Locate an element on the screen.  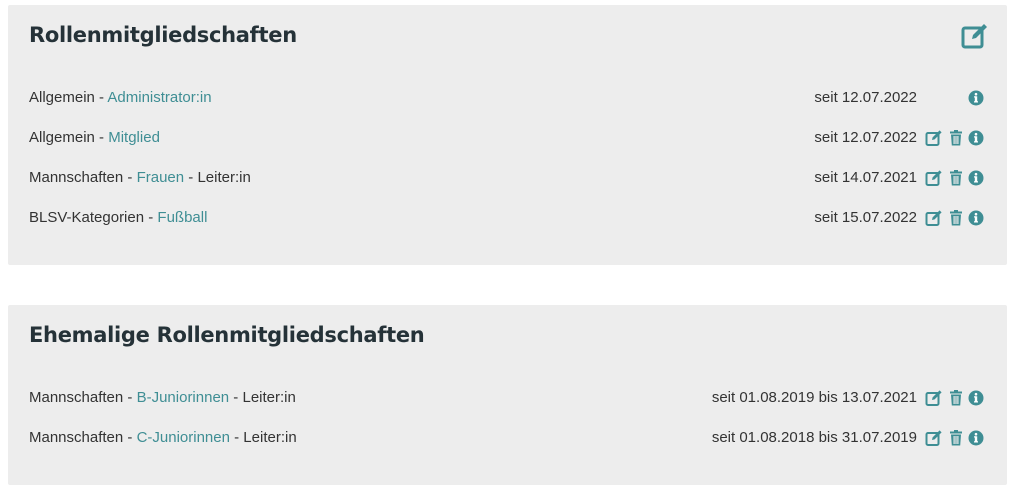
membership-row: Allgemein - Mitglied seit 12.07.2022 is located at coordinates (507, 138).